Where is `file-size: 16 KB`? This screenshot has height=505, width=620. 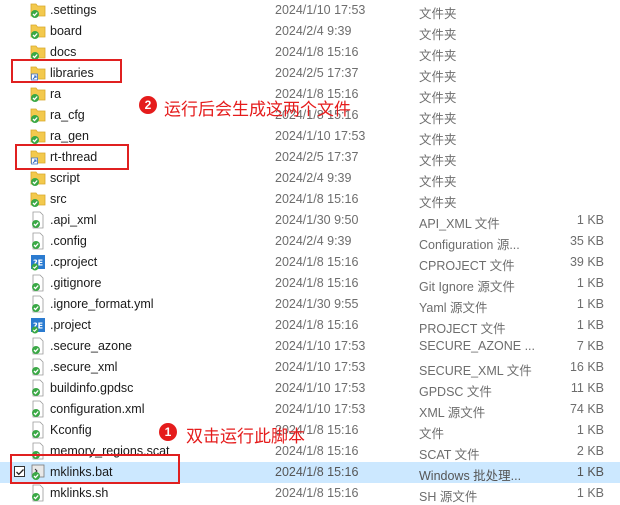 file-size: 16 KB is located at coordinates (586, 367).